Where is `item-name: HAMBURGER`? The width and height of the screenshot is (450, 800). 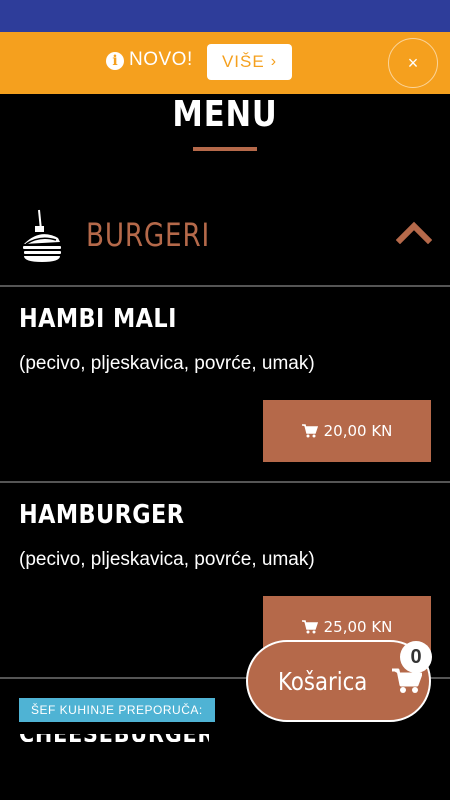 item-name: HAMBURGER is located at coordinates (102, 515).